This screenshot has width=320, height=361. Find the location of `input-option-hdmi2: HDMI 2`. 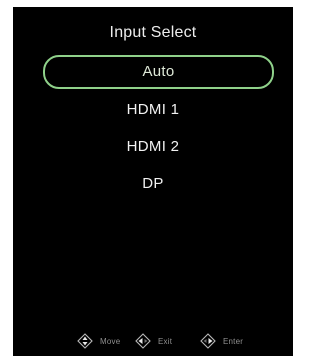

input-option-hdmi2: HDMI 2 is located at coordinates (153, 147).